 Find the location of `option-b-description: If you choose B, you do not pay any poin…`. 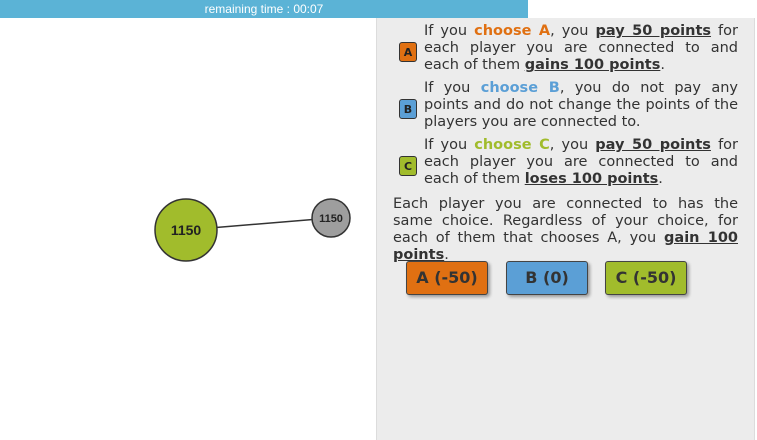

option-b-description: If you choose B, you do not pay any poin… is located at coordinates (581, 105).